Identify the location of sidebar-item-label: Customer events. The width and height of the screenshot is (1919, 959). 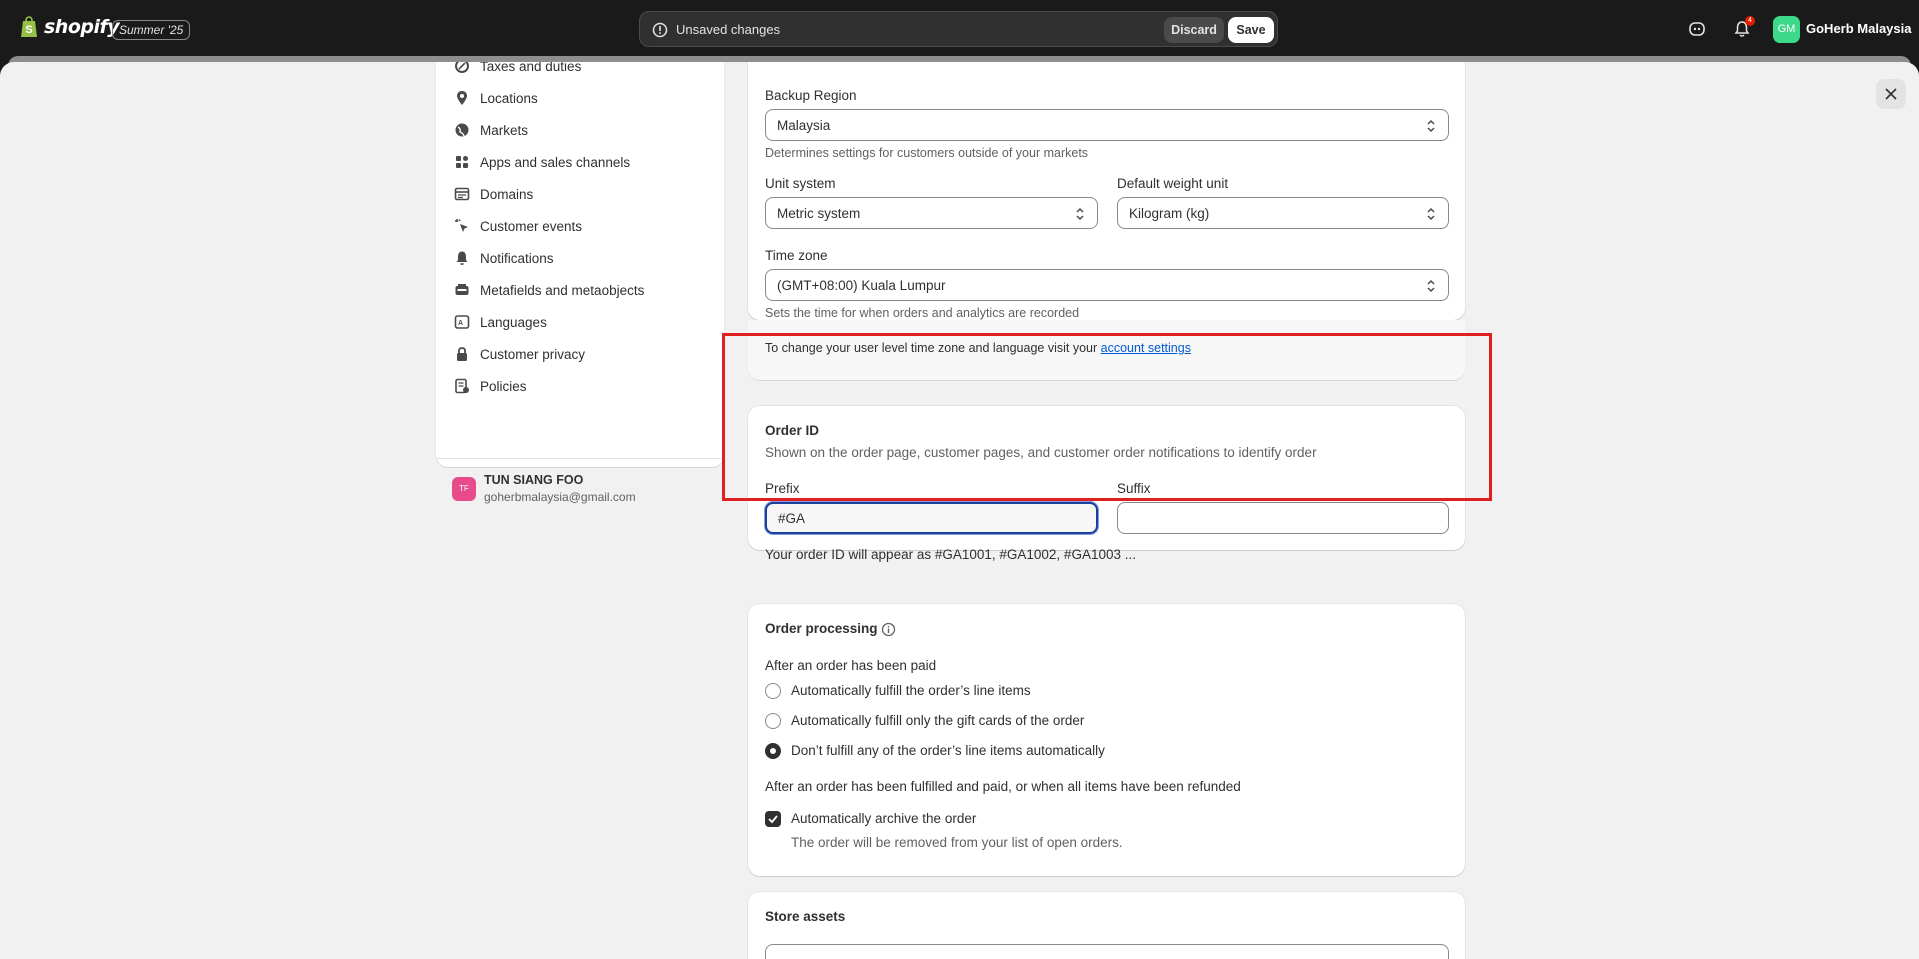
(531, 226).